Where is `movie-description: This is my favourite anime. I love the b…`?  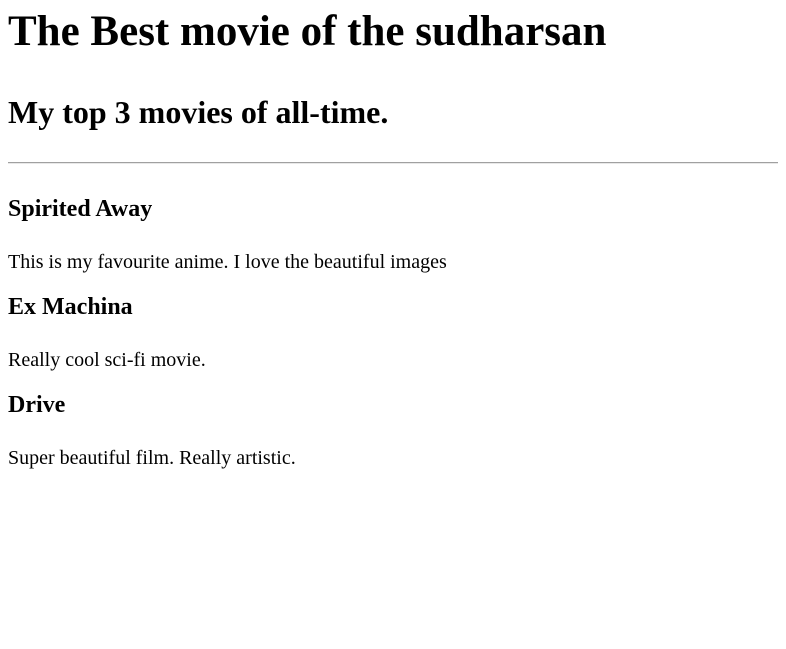
movie-description: This is my favourite anime. I love the b… is located at coordinates (227, 262).